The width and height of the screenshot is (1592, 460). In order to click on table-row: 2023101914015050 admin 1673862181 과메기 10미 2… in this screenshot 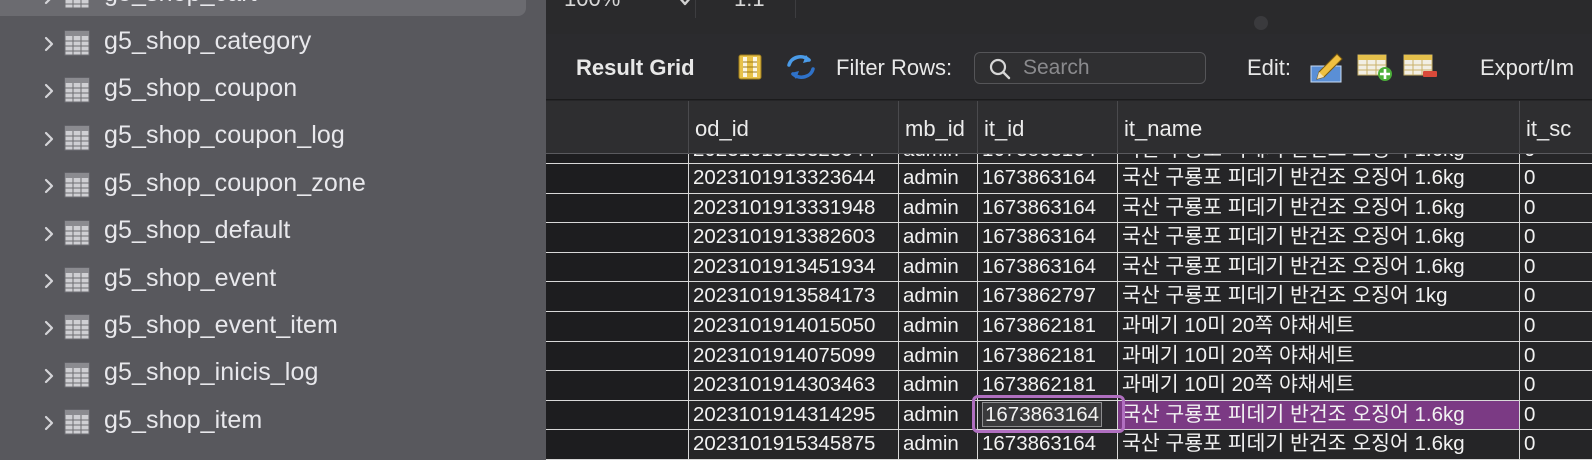, I will do `click(1069, 326)`.